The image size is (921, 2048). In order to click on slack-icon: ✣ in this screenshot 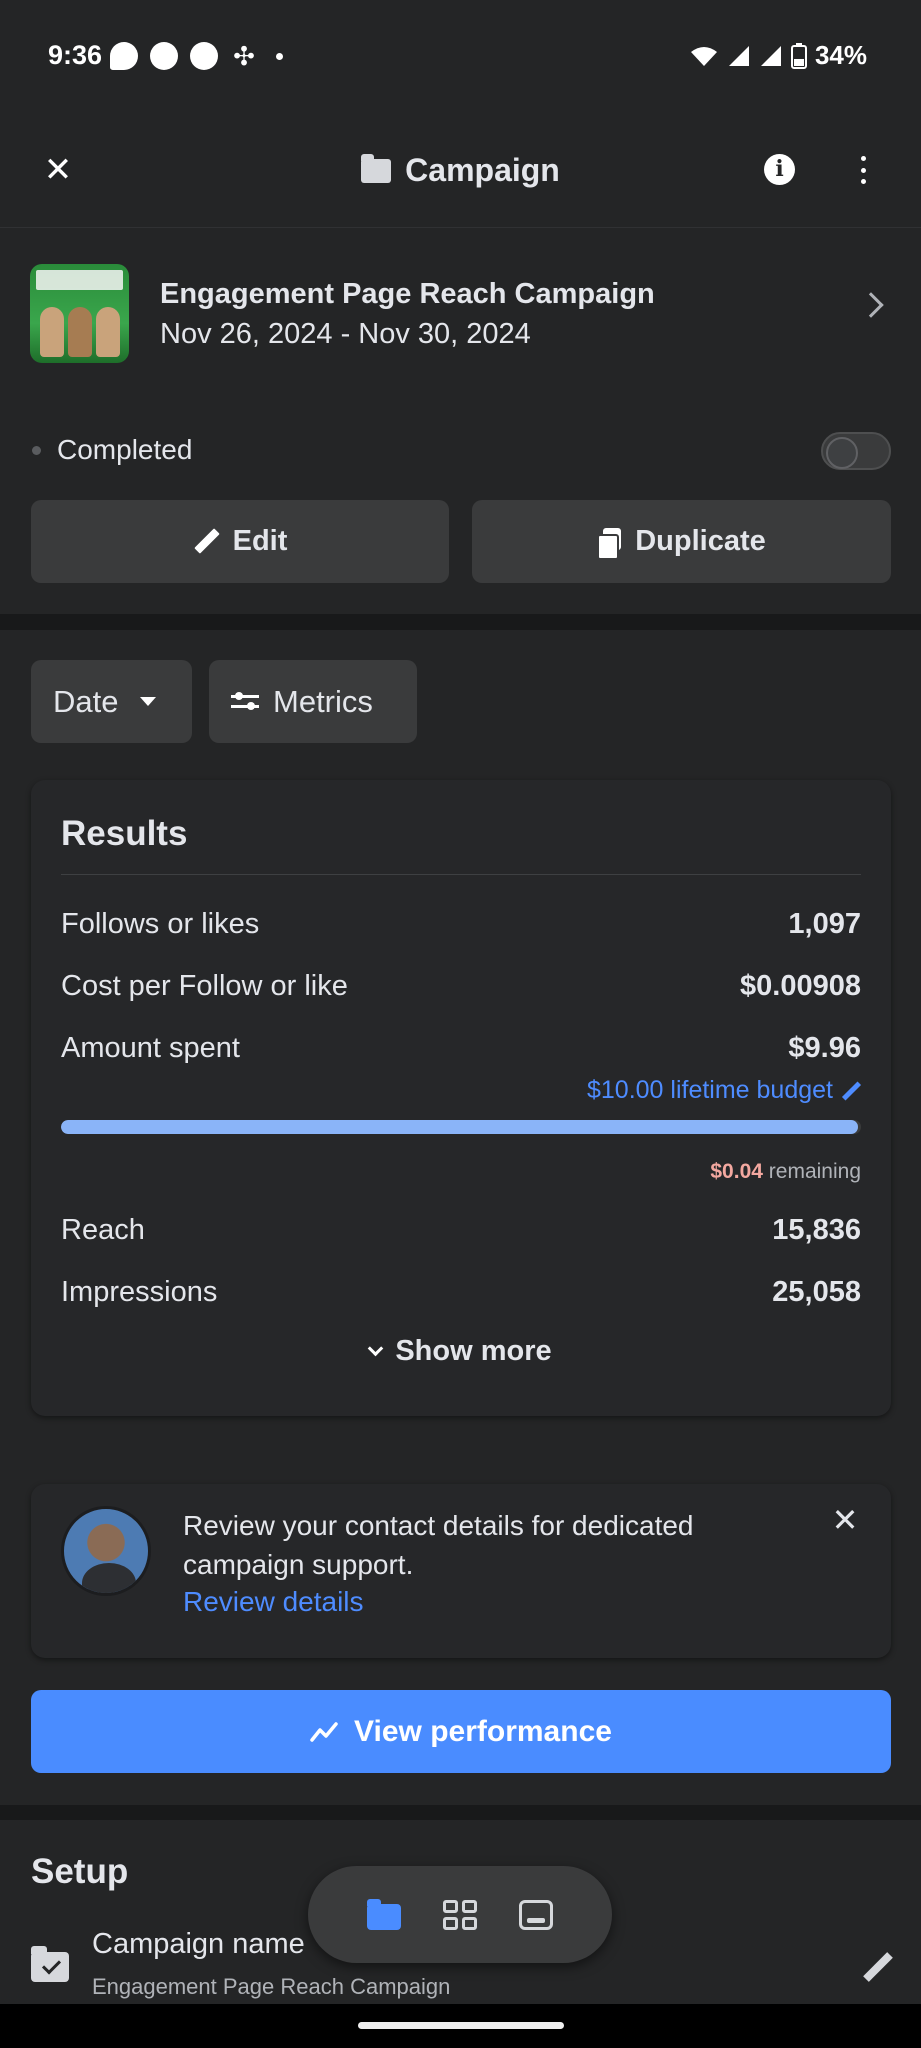, I will do `click(244, 56)`.